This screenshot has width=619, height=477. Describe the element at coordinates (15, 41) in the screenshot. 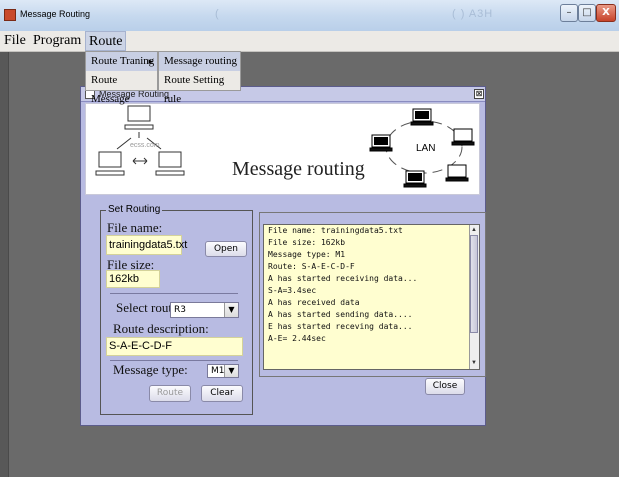

I see `menu-file: File` at that location.